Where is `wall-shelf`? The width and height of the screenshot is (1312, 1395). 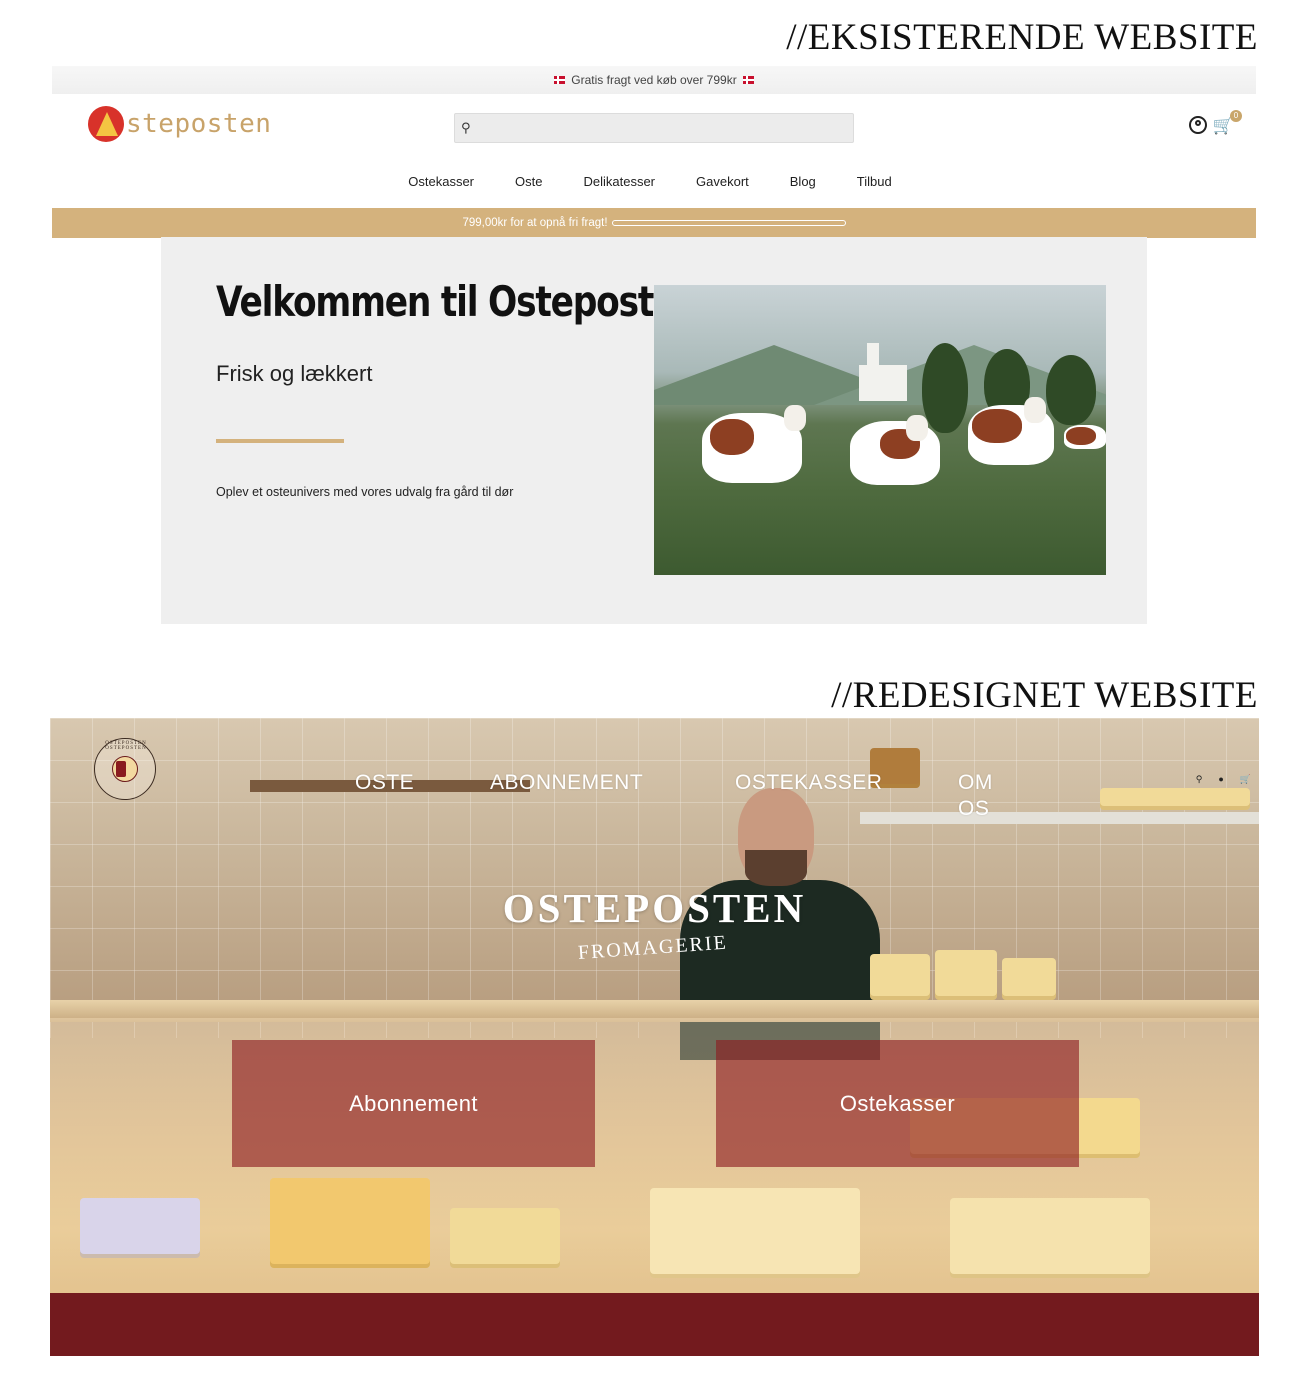
wall-shelf is located at coordinates (1059, 818).